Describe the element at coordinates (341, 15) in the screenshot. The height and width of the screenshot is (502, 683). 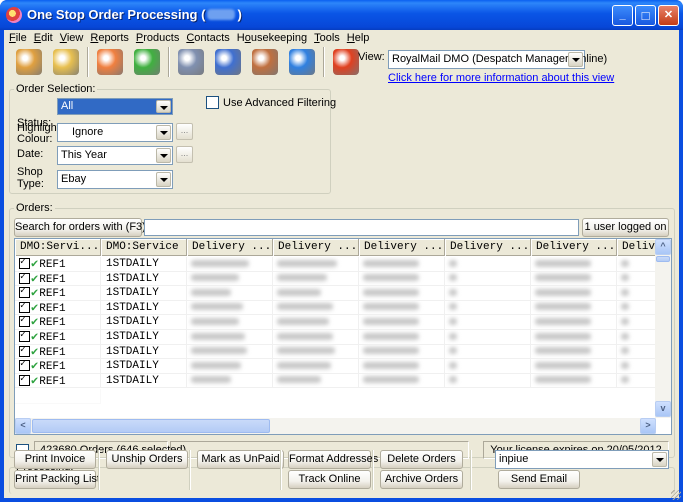
I see `title-bar: One Stop Order Processing () _ □ ✕` at that location.